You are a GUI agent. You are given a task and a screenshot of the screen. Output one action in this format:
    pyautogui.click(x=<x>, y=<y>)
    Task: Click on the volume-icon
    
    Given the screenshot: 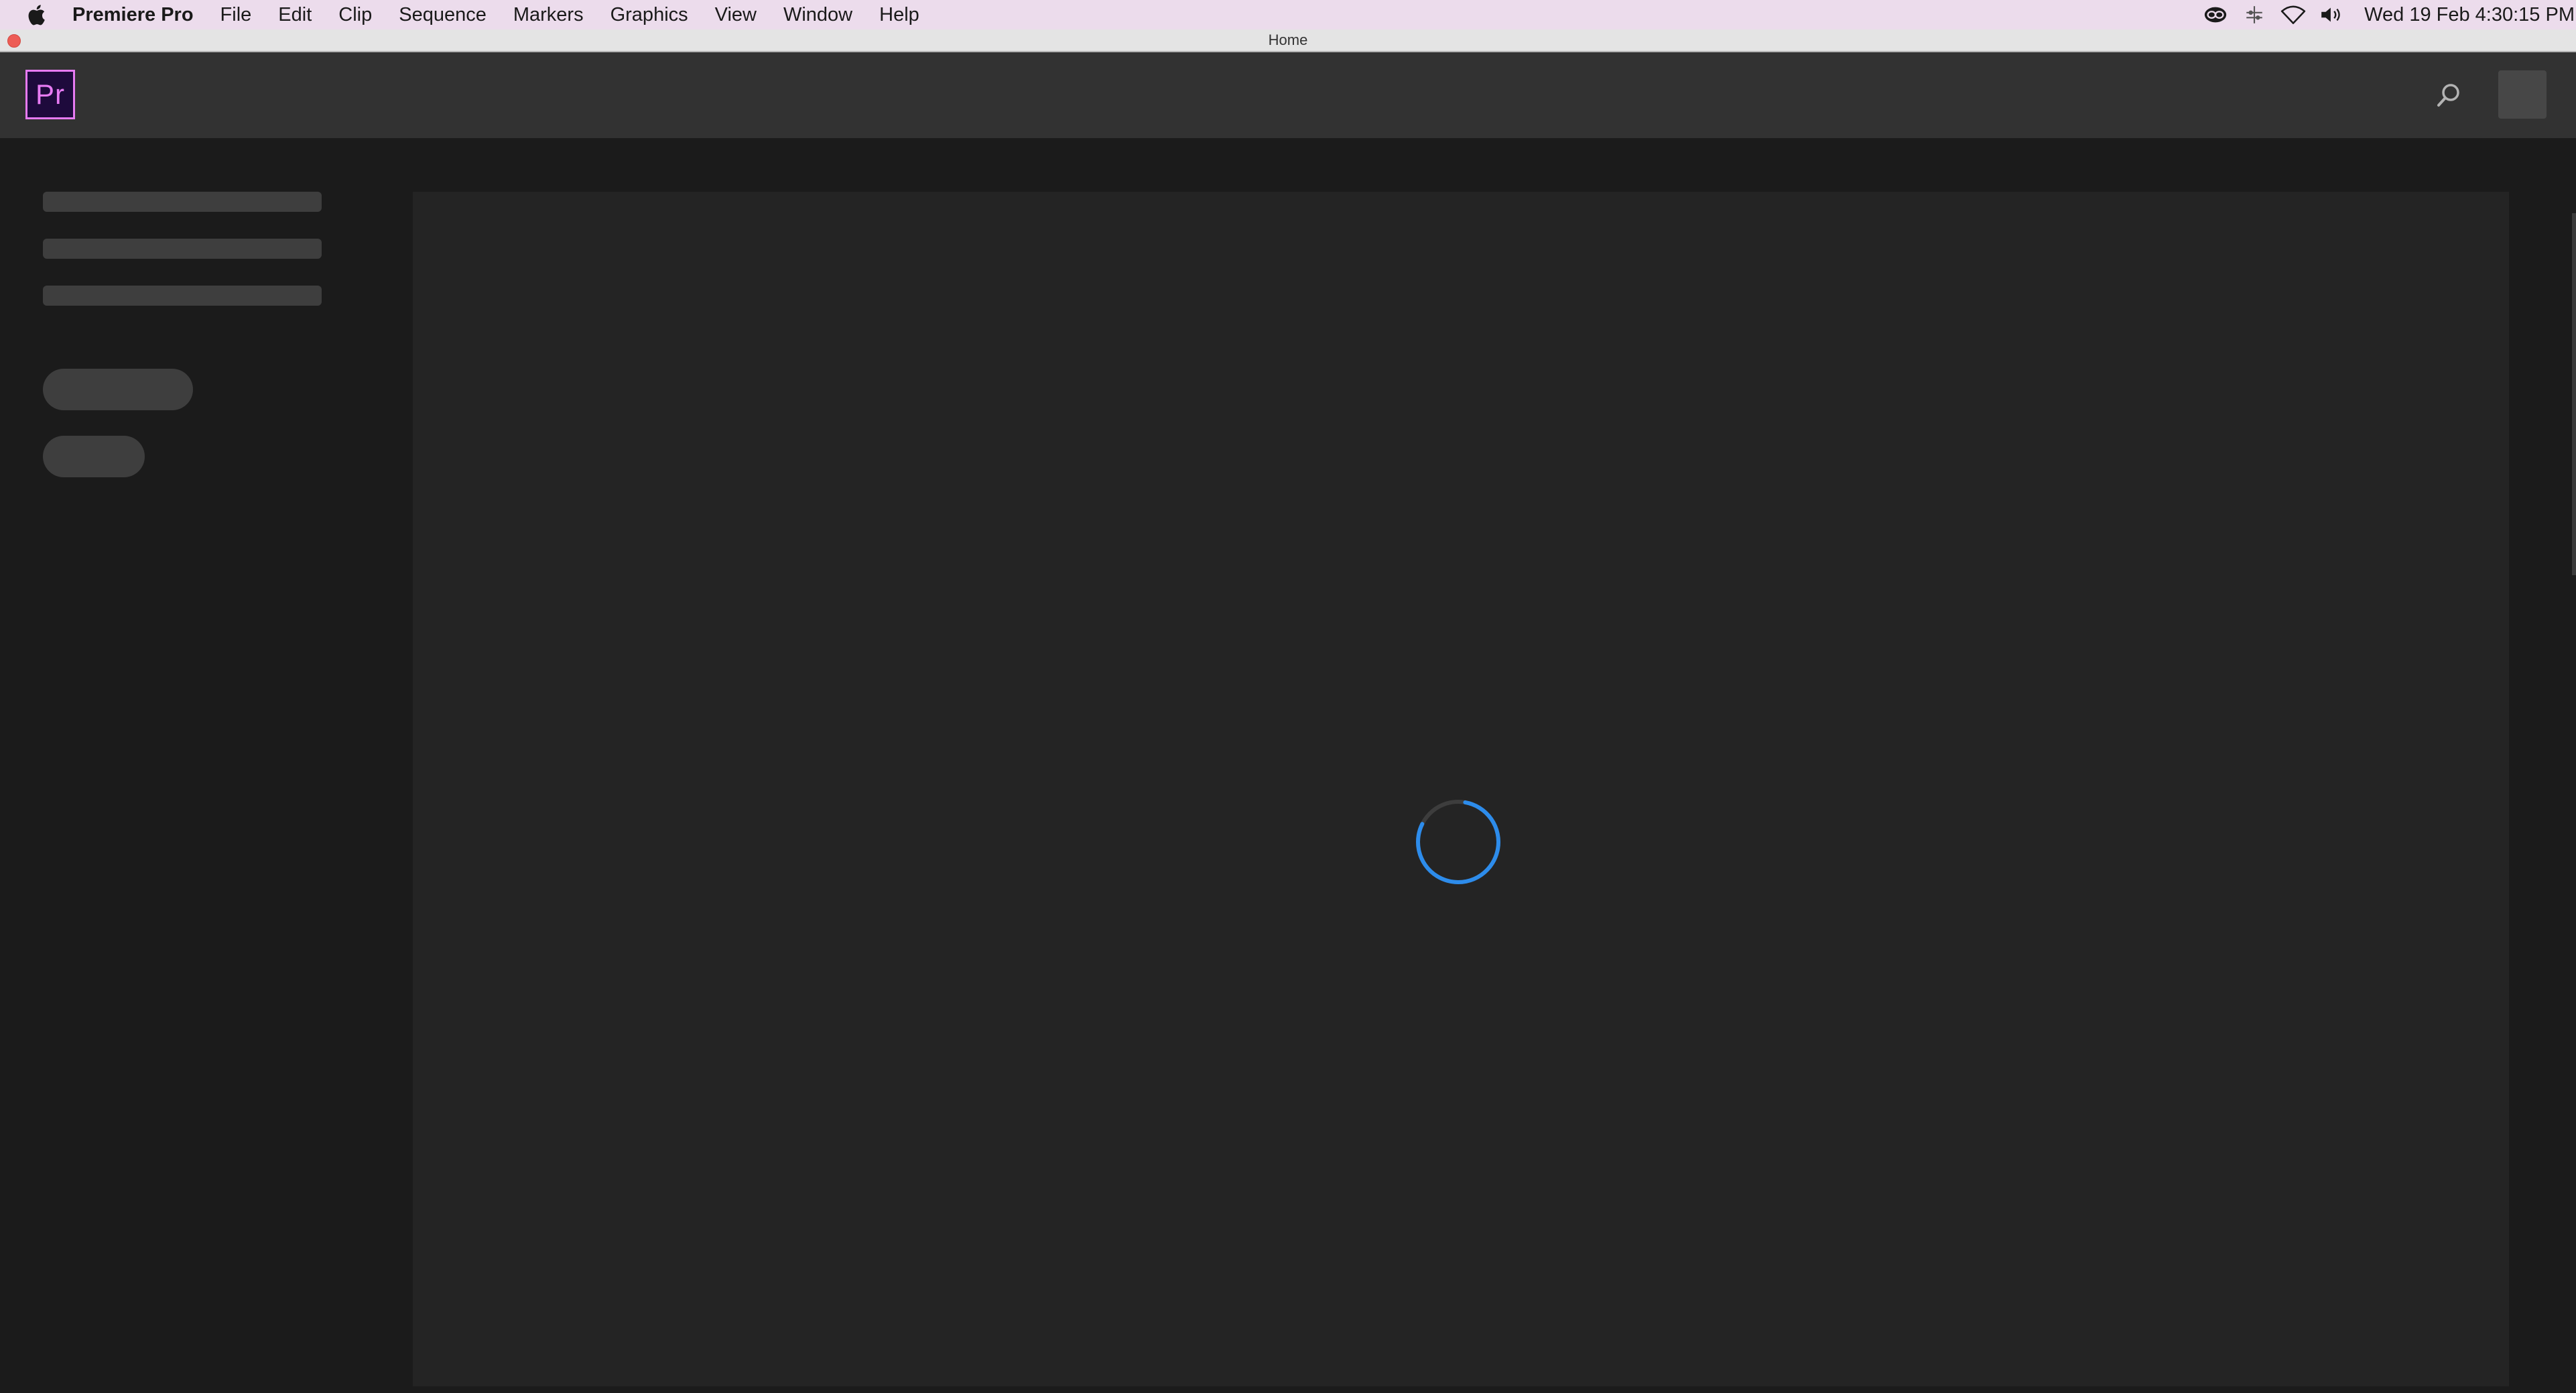 What is the action you would take?
    pyautogui.click(x=2332, y=15)
    